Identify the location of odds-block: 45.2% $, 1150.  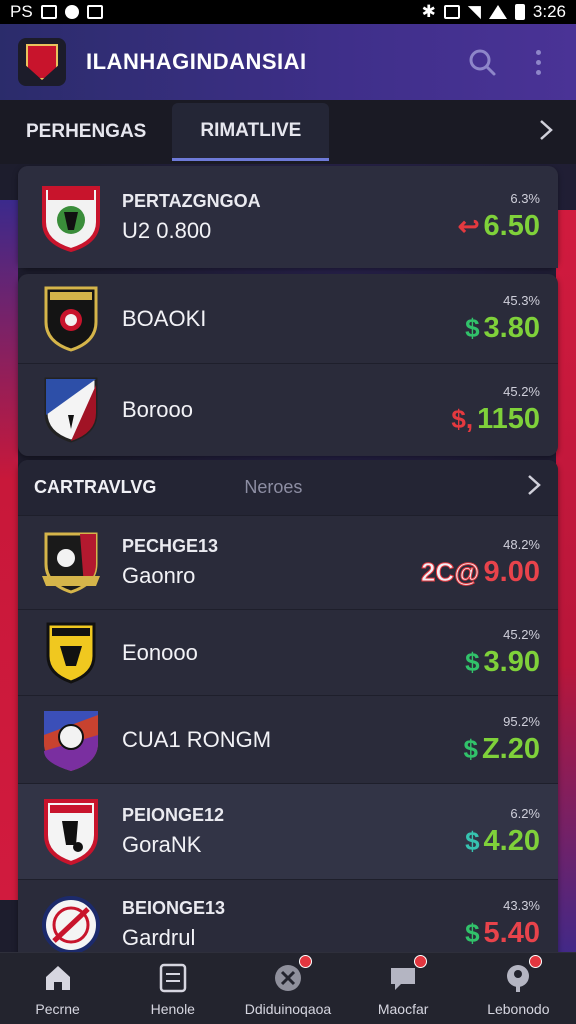
(495, 410).